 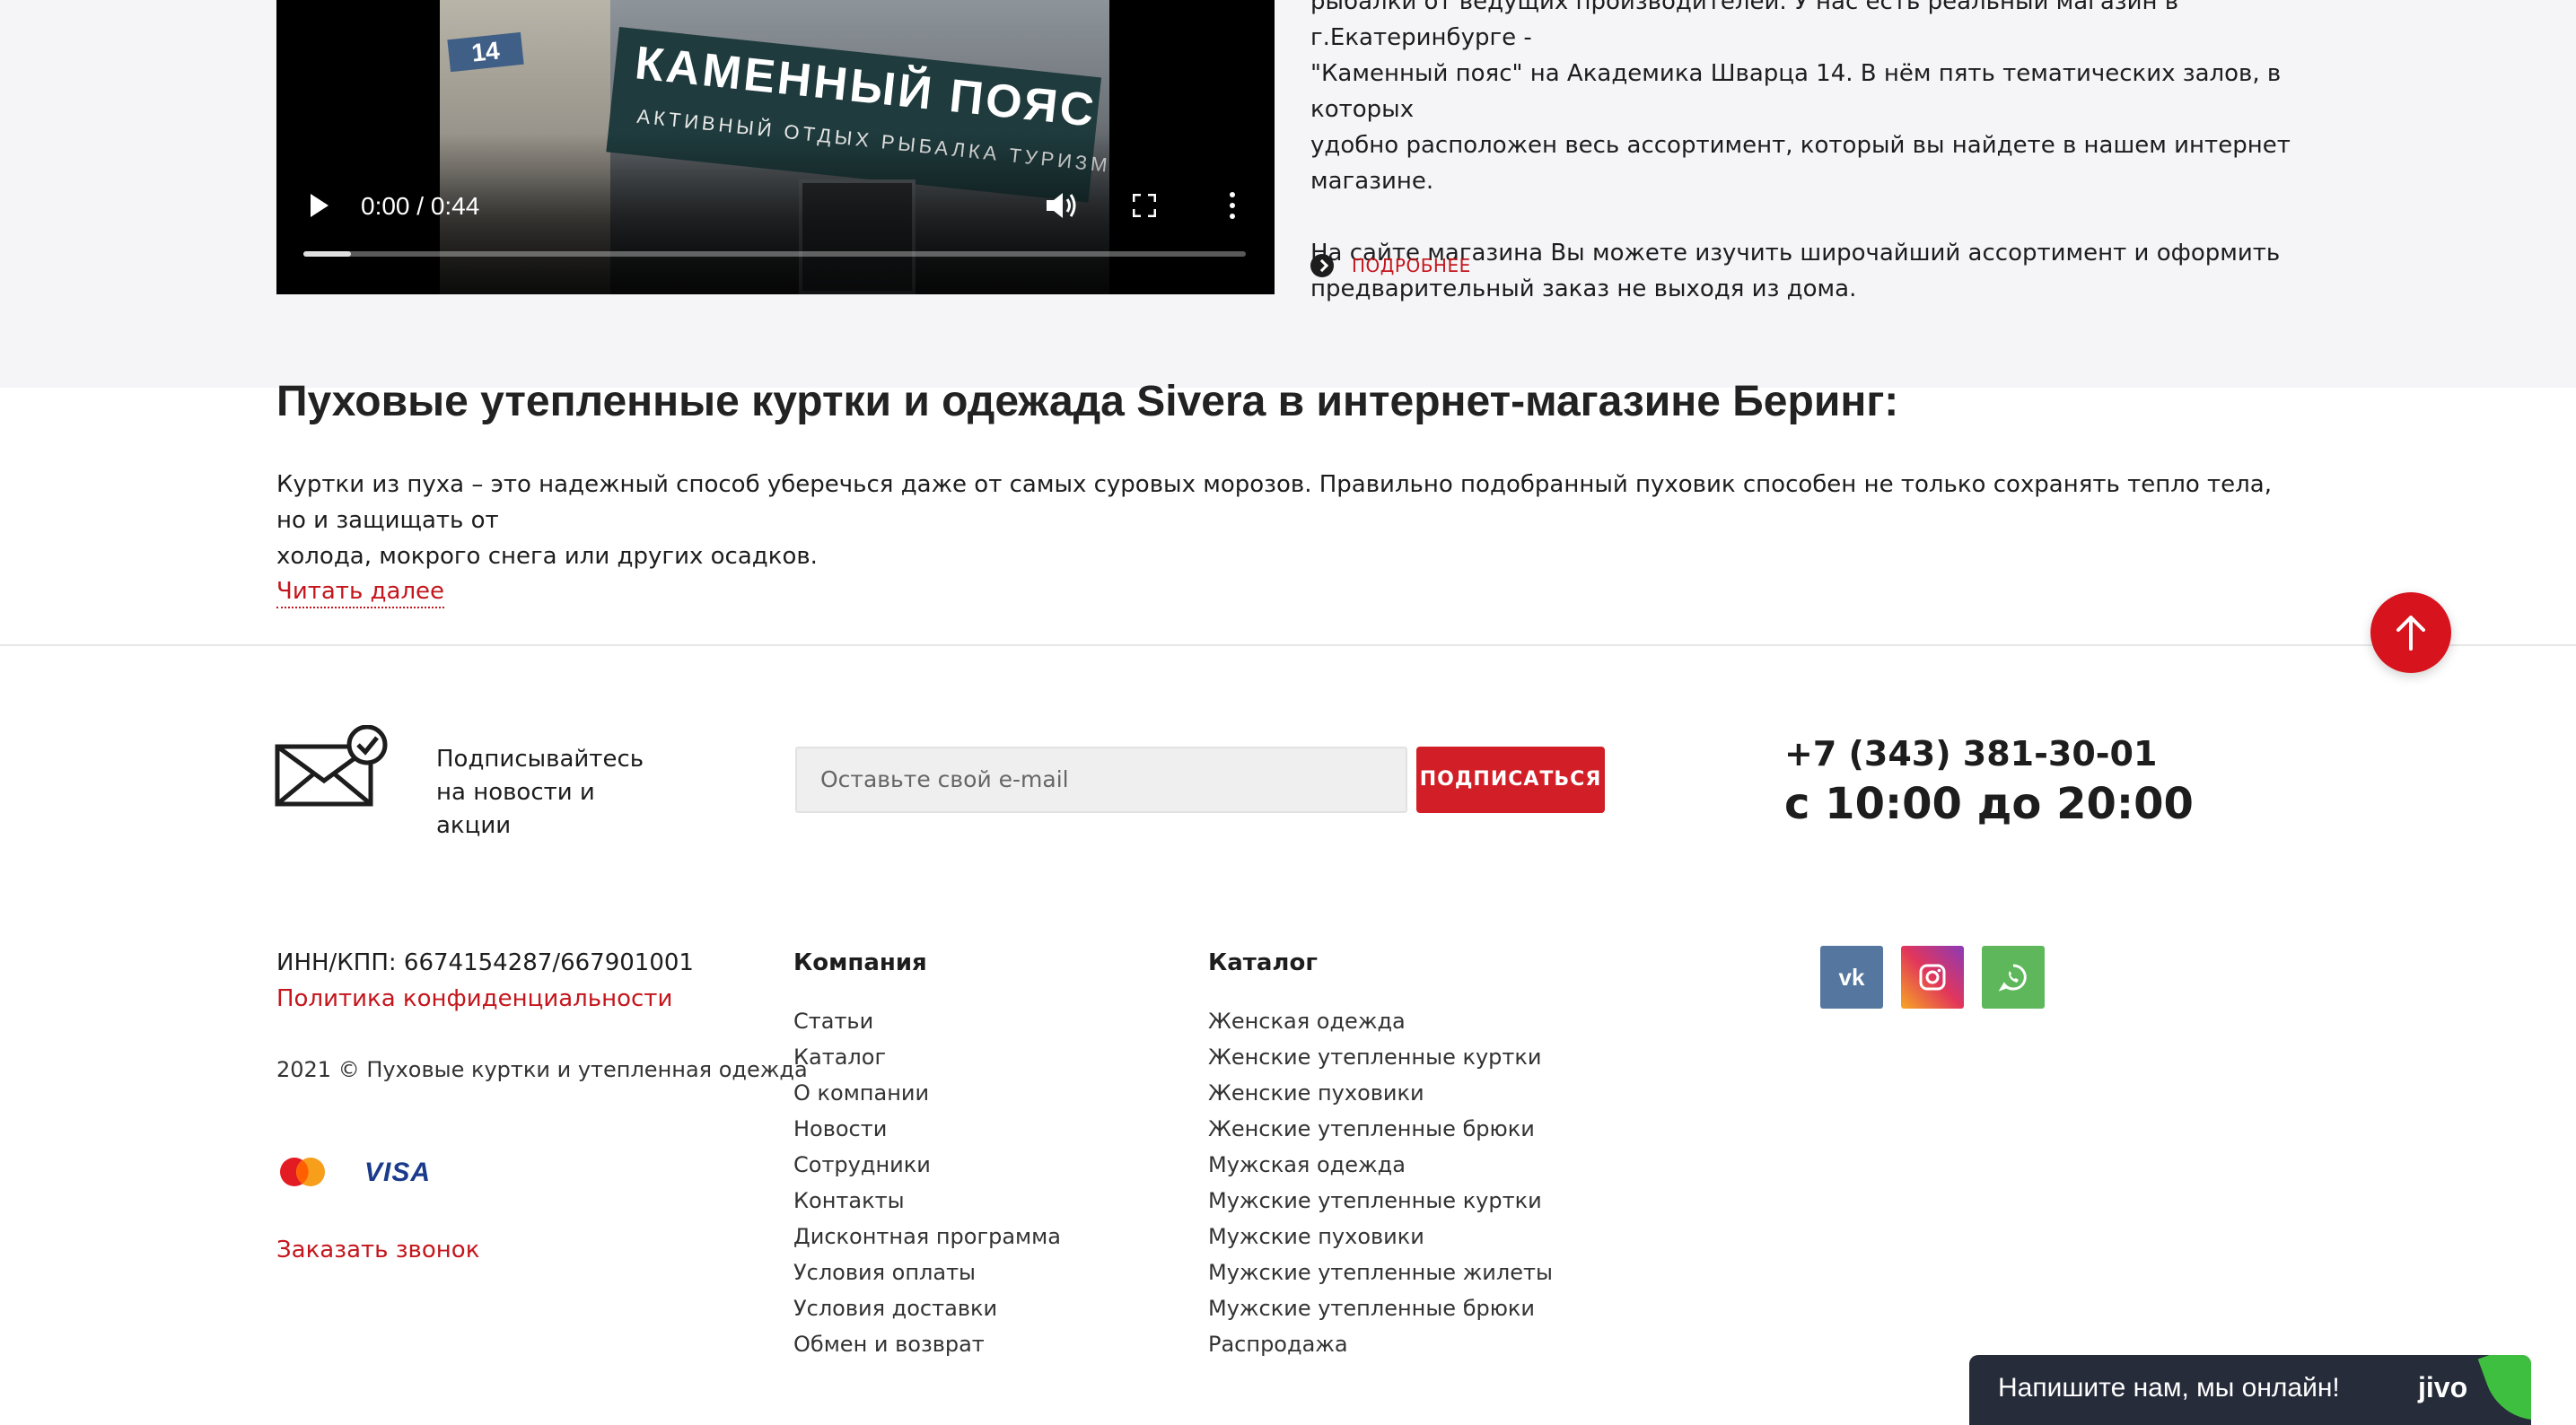 I want to click on read-more-link: Читать далее, so click(x=360, y=592).